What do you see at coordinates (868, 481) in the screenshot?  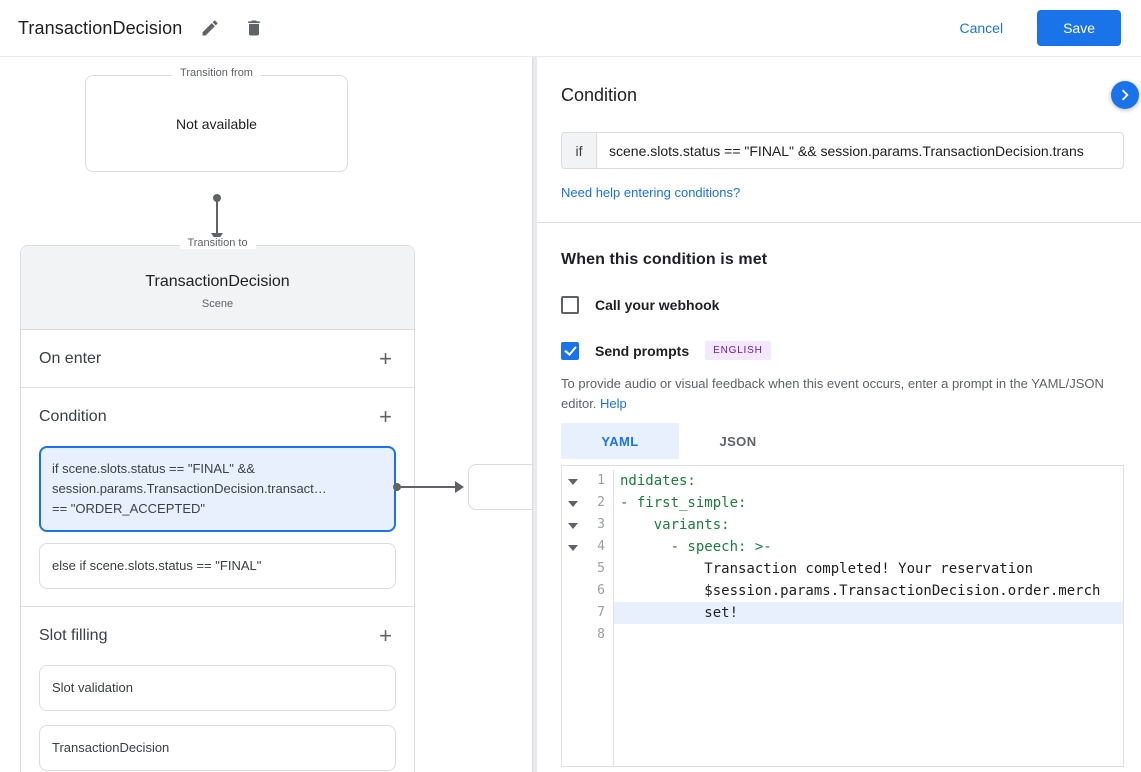 I see `code-line: ndidates:` at bounding box center [868, 481].